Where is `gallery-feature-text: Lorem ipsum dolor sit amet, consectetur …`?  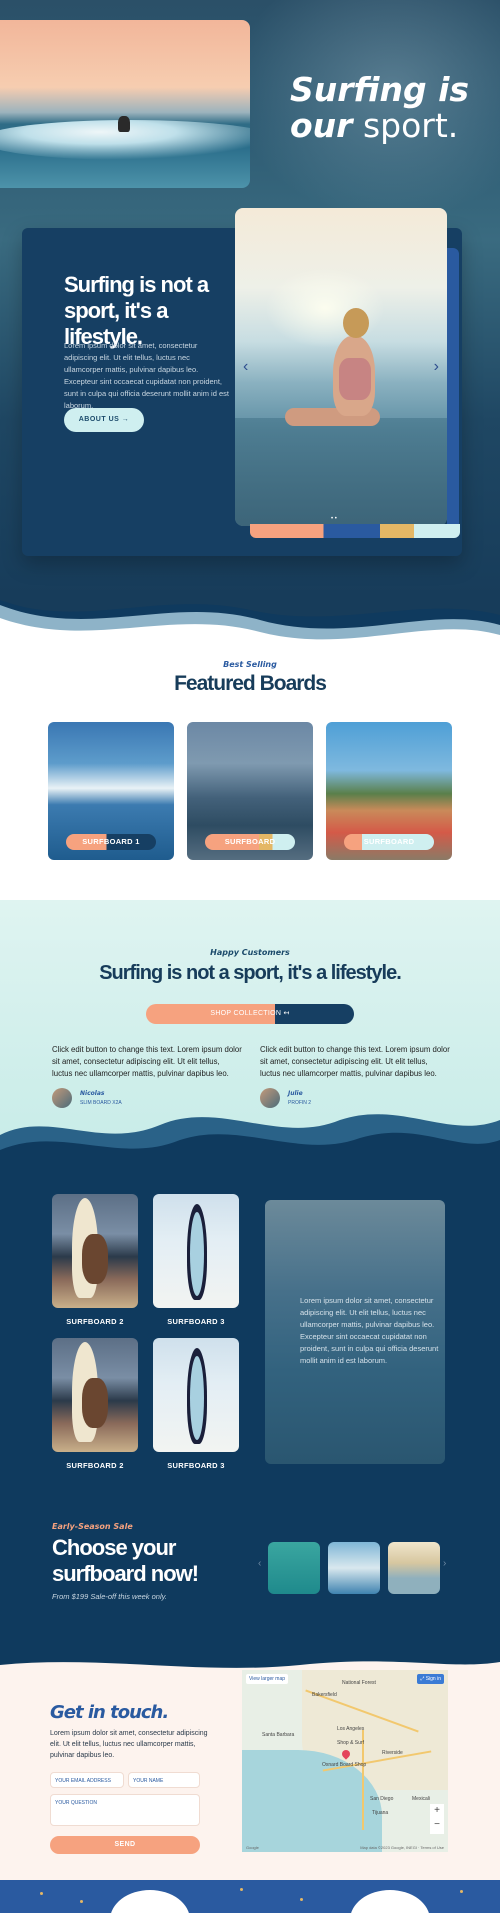 gallery-feature-text: Lorem ipsum dolor sit amet, consectetur … is located at coordinates (369, 1330).